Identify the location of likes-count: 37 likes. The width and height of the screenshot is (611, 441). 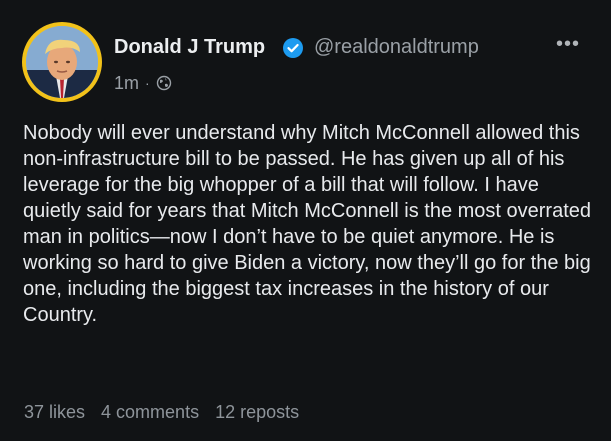
(54, 412).